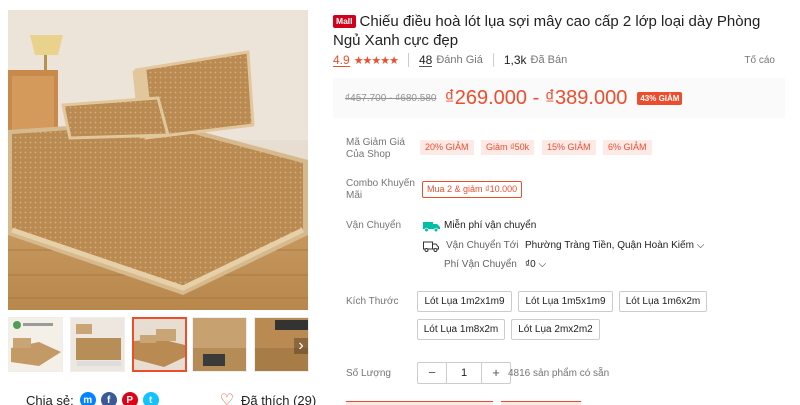  I want to click on ship-fee-label: Phí Vận Chuyển, so click(480, 264).